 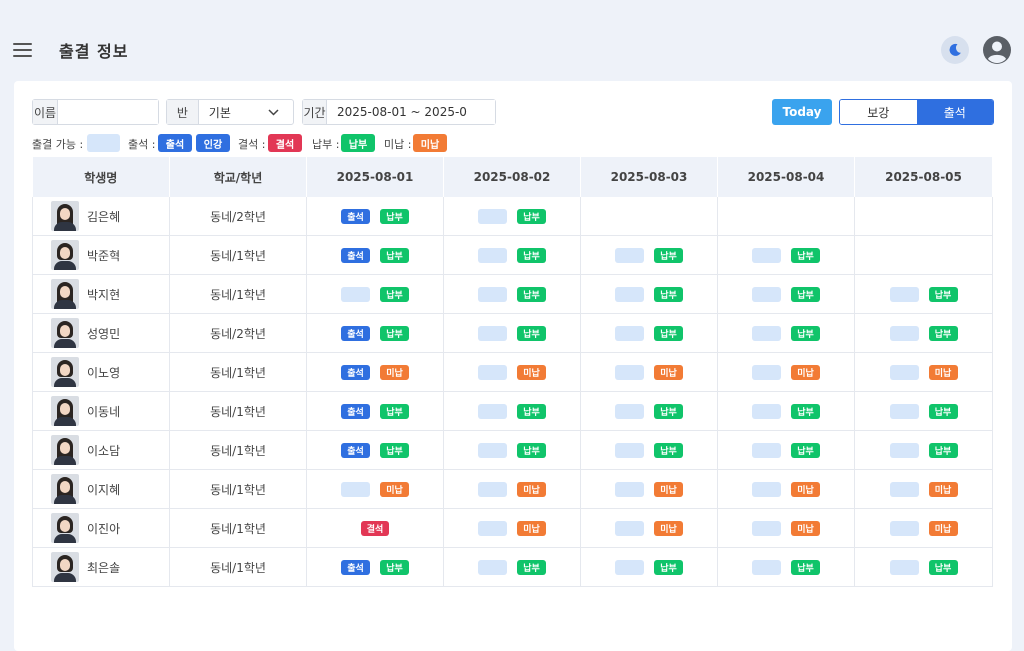 What do you see at coordinates (22, 50) in the screenshot?
I see `hamburger-icon` at bounding box center [22, 50].